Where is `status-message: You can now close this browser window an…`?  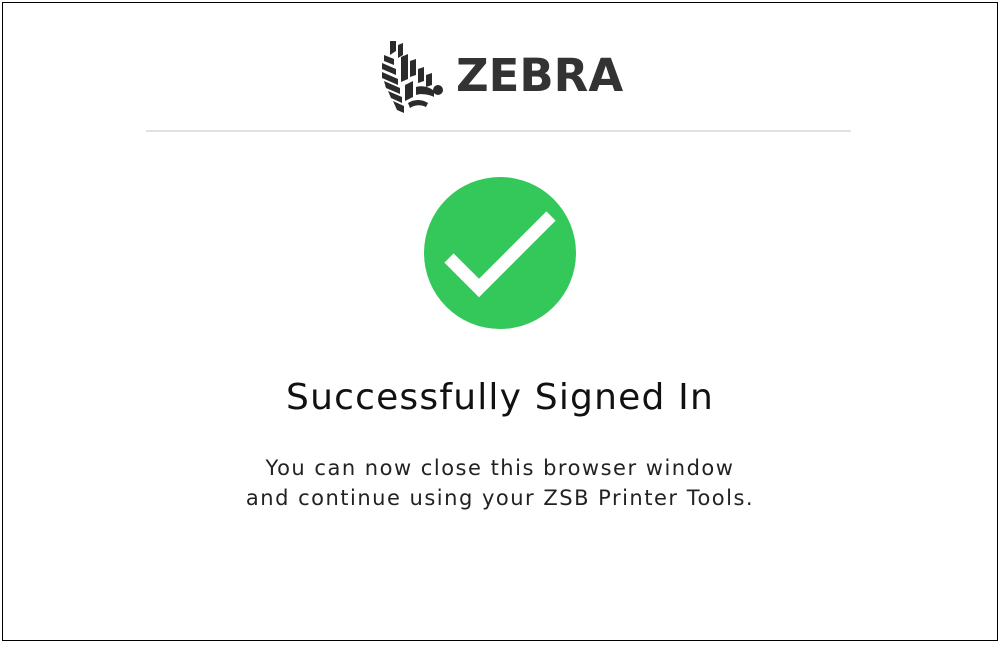 status-message: You can now close this browser window an… is located at coordinates (500, 483).